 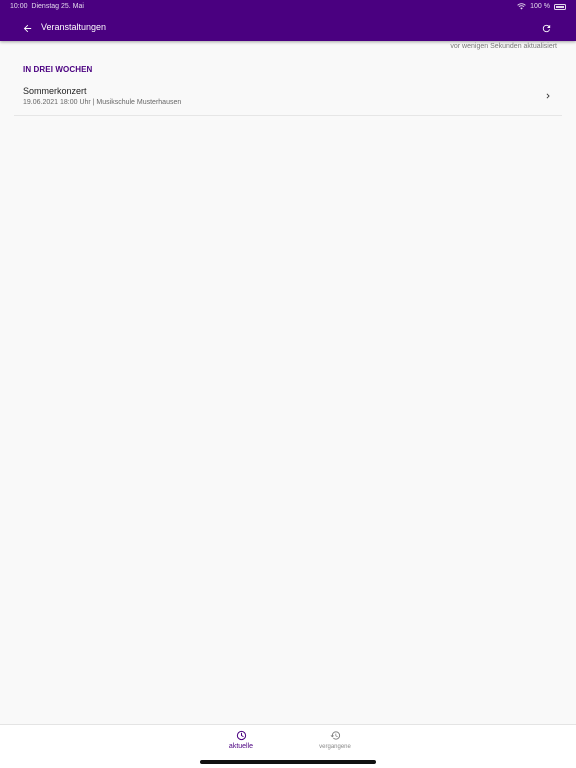 I want to click on tab-current-label: aktuelle, so click(x=241, y=746).